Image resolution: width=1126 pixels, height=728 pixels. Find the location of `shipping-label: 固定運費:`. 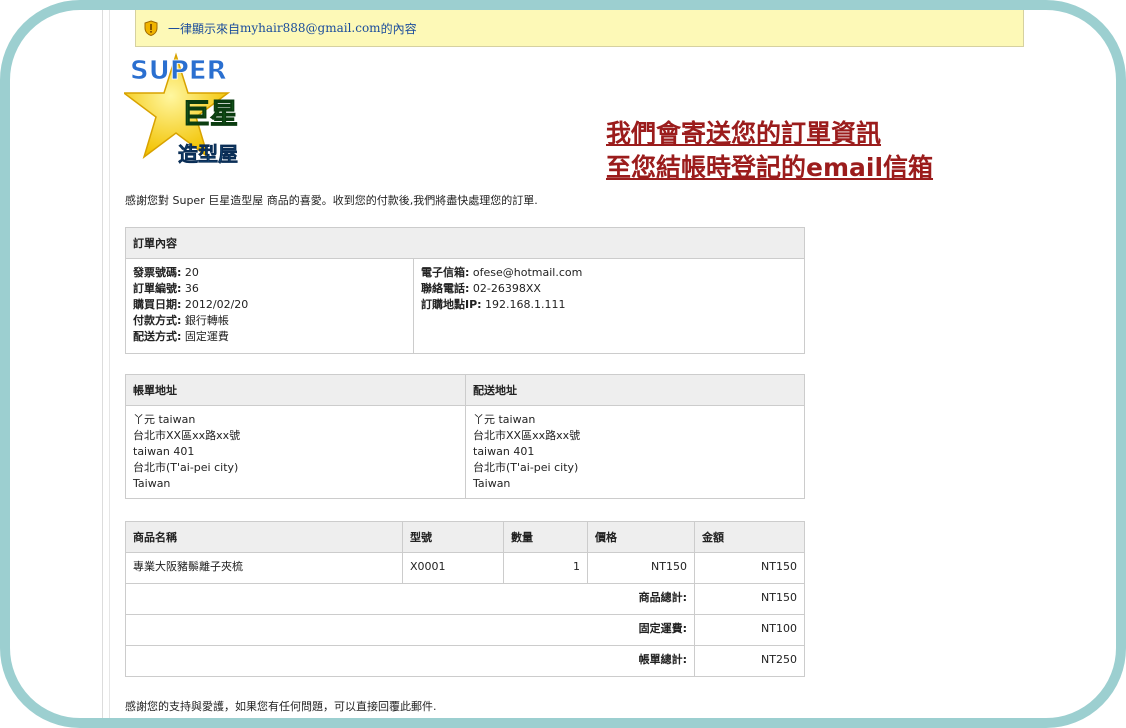

shipping-label: 固定運費: is located at coordinates (410, 630).